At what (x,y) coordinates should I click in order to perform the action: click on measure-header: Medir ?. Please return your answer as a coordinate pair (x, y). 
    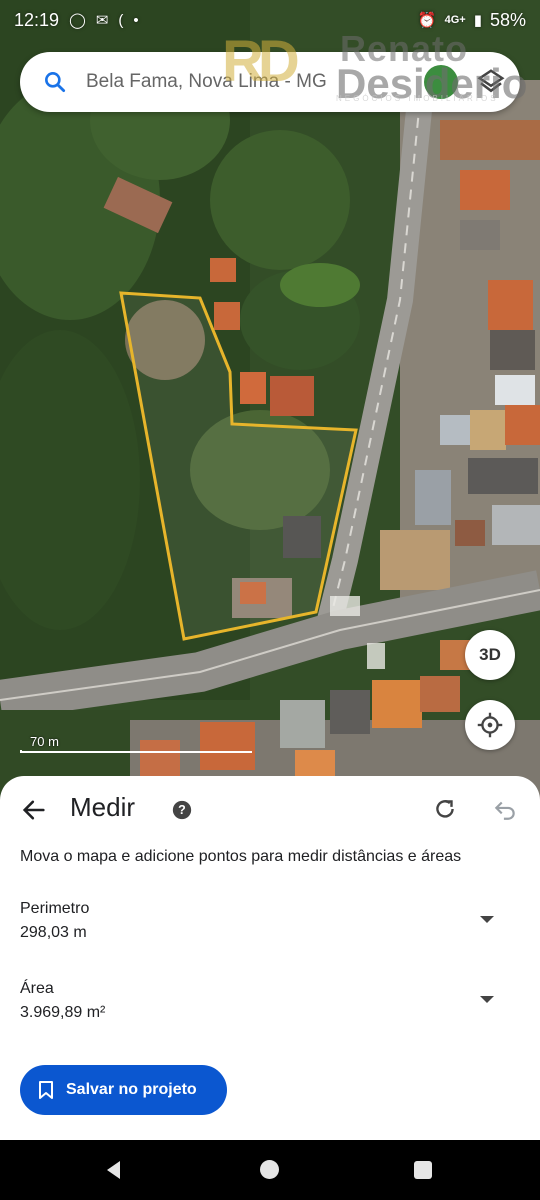
    Looking at the image, I should click on (270, 809).